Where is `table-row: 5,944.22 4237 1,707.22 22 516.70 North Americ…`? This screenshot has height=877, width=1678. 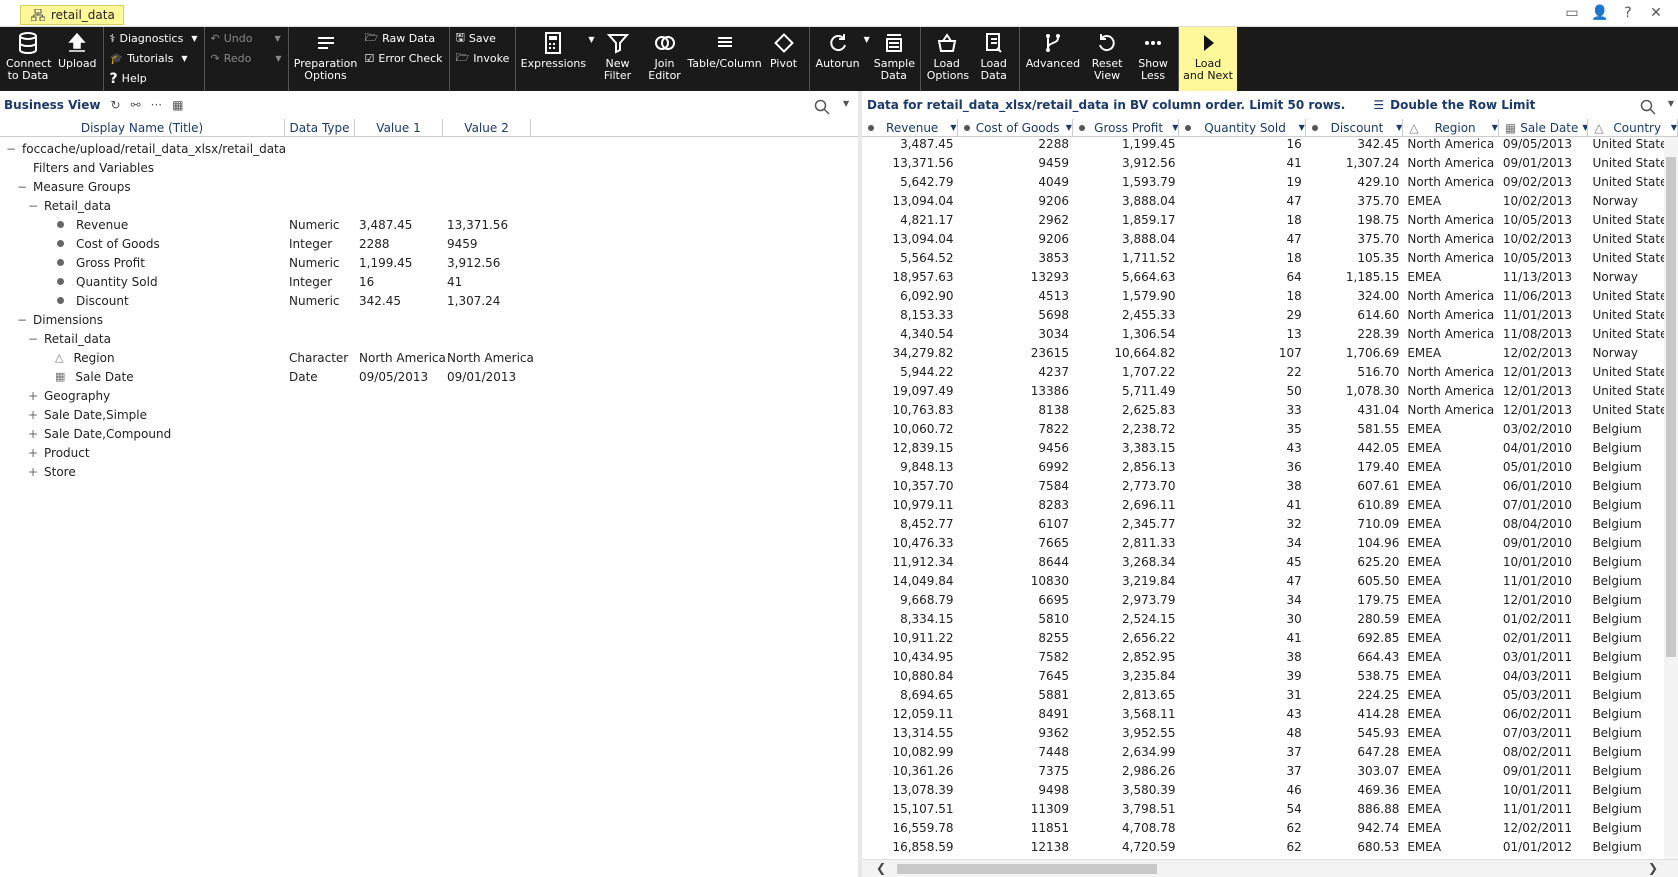 table-row: 5,944.22 4237 1,707.22 22 516.70 North Americ… is located at coordinates (1270, 374).